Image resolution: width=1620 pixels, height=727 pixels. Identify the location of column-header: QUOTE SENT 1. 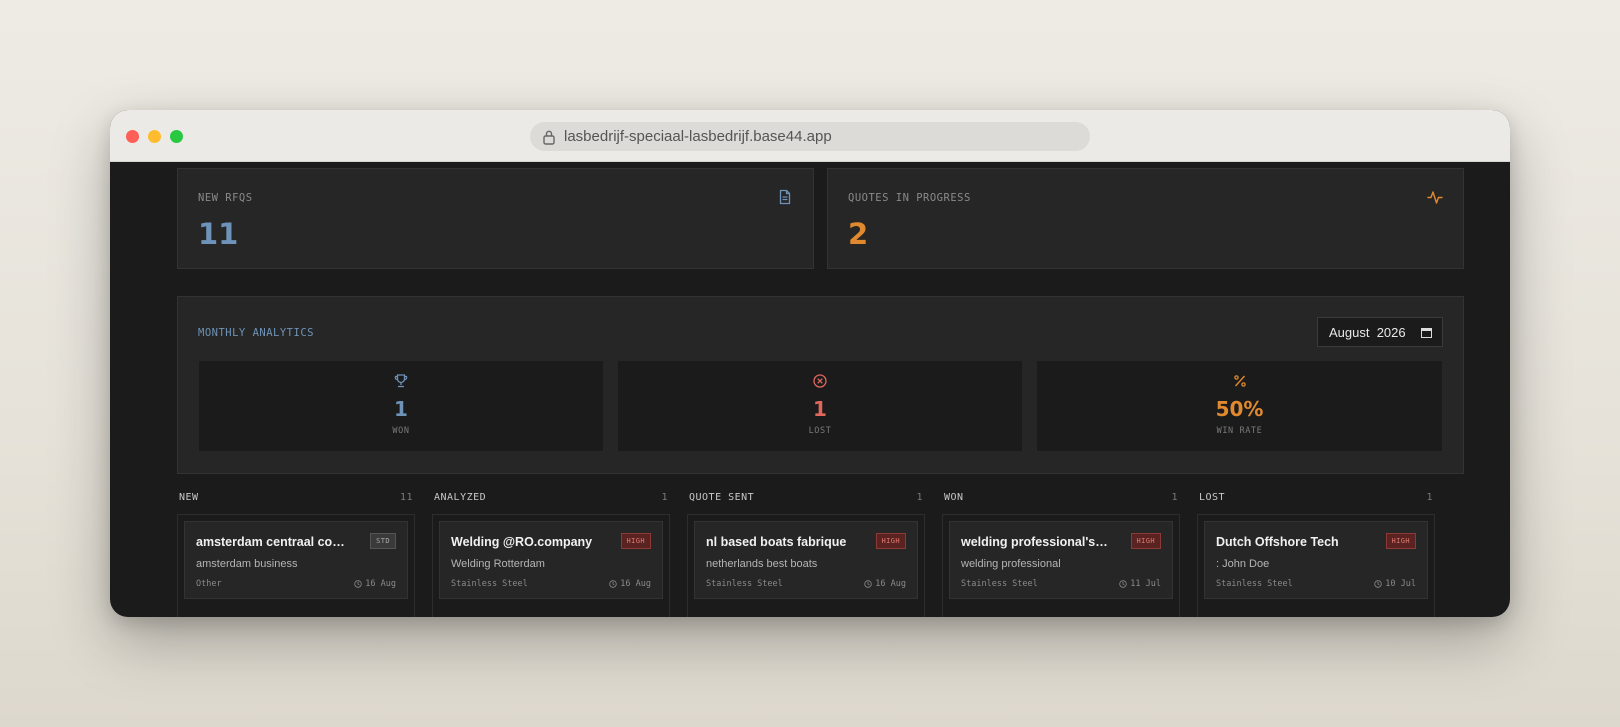
(806, 500).